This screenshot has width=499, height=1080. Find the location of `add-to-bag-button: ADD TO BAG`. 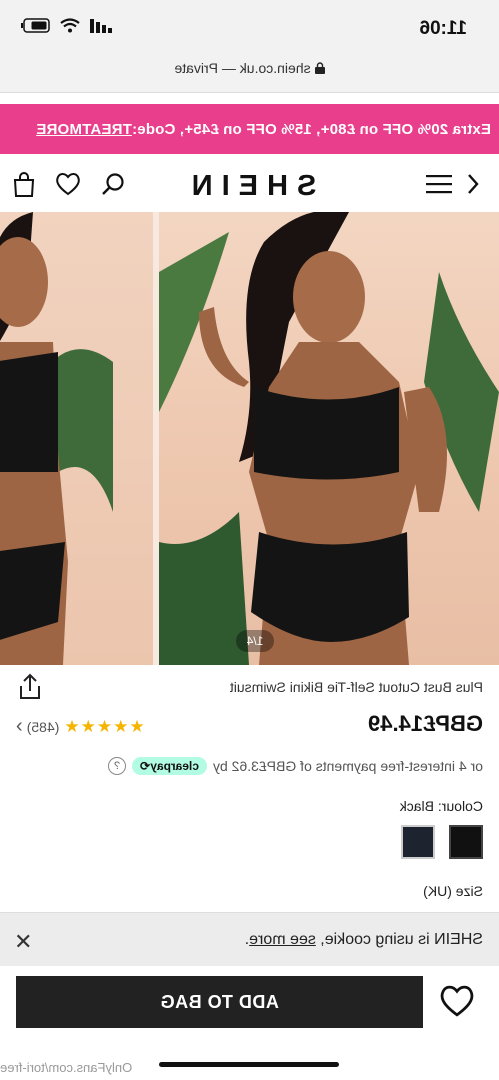

add-to-bag-button: ADD TO BAG is located at coordinates (219, 1002).